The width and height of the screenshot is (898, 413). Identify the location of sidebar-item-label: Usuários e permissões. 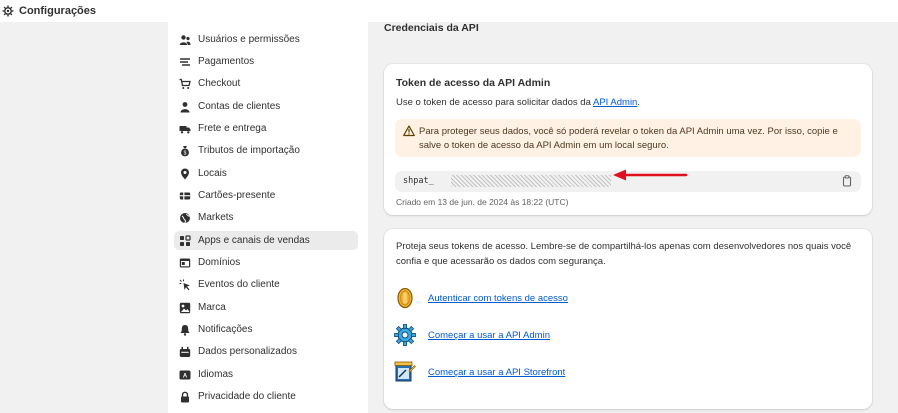
(249, 39).